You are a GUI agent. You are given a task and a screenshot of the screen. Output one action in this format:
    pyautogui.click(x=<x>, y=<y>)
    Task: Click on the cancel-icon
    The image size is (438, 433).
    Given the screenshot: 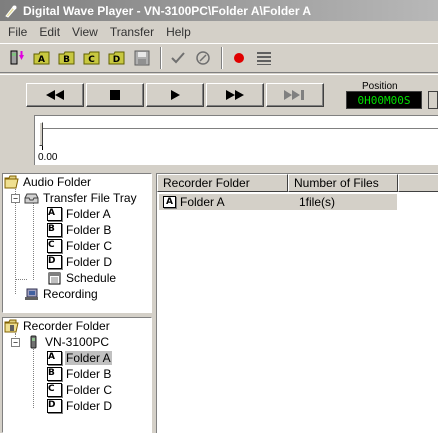 What is the action you would take?
    pyautogui.click(x=203, y=58)
    